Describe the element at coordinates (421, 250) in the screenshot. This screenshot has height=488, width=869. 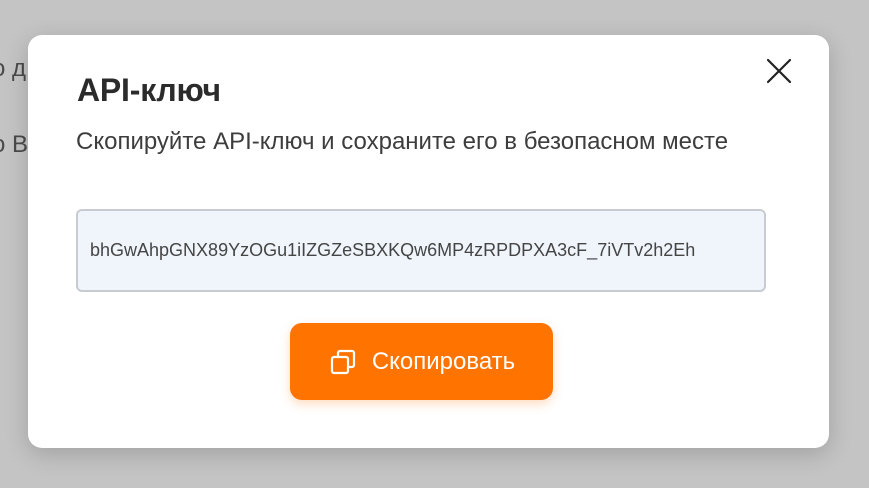
I see `api-key-field` at that location.